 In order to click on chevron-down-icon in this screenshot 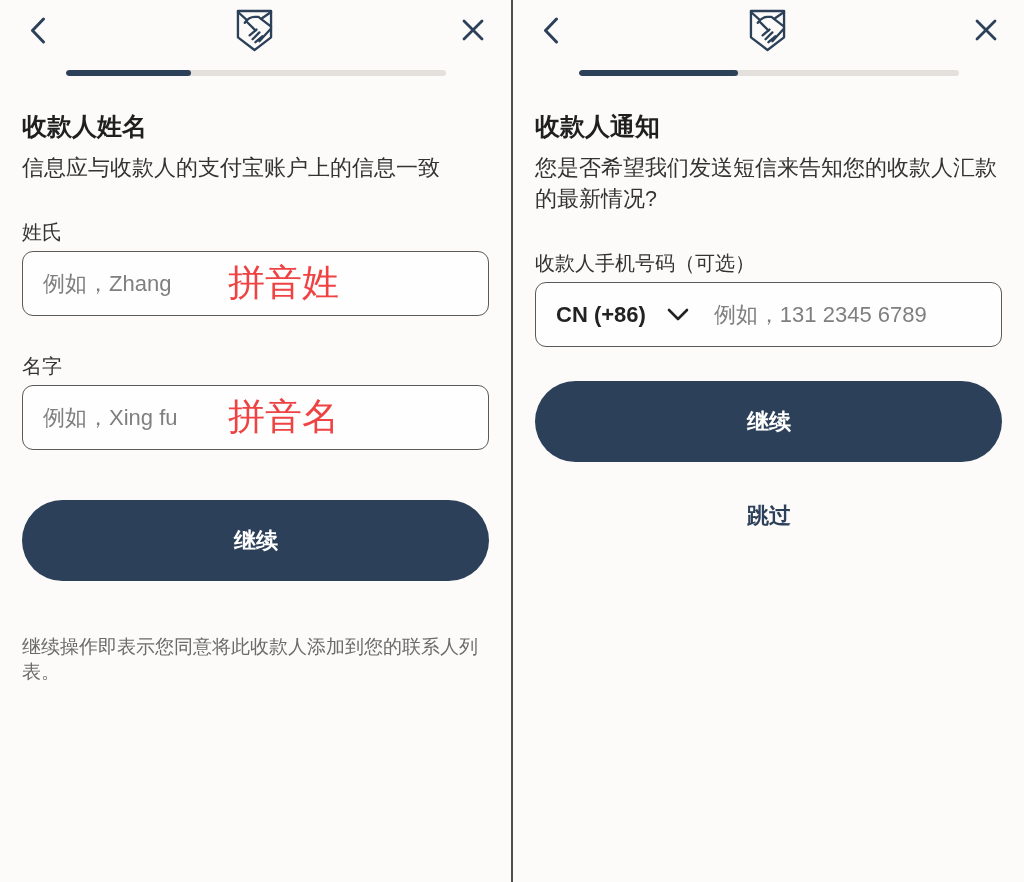, I will do `click(677, 314)`.